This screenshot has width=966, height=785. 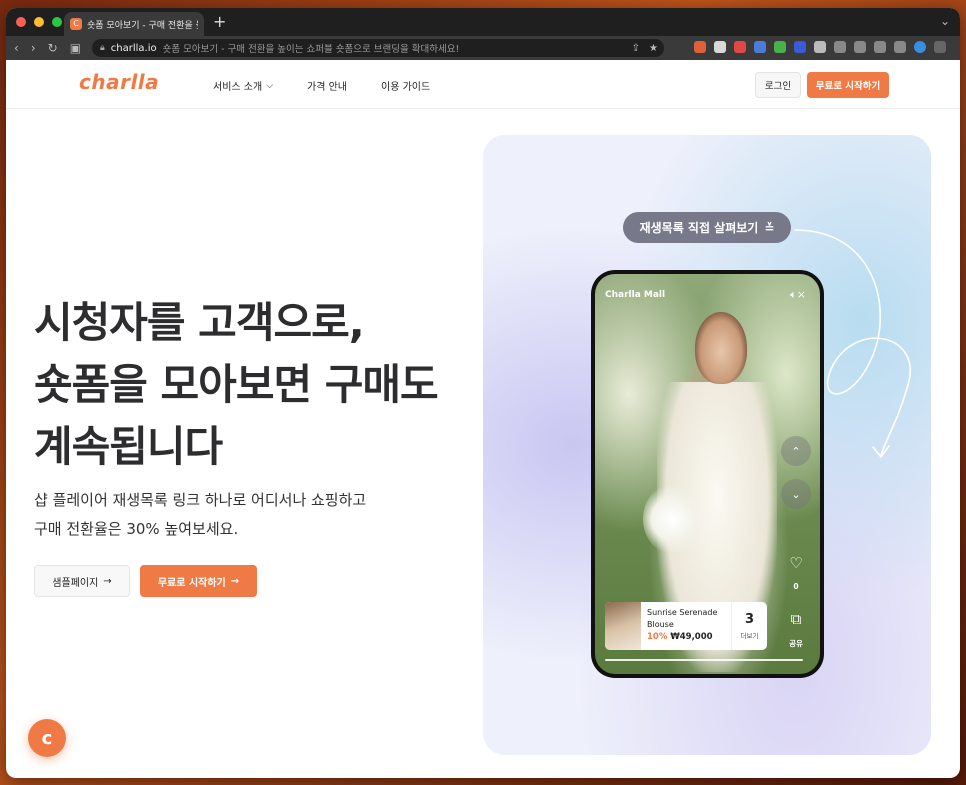 I want to click on product-thumbnail, so click(x=623, y=626).